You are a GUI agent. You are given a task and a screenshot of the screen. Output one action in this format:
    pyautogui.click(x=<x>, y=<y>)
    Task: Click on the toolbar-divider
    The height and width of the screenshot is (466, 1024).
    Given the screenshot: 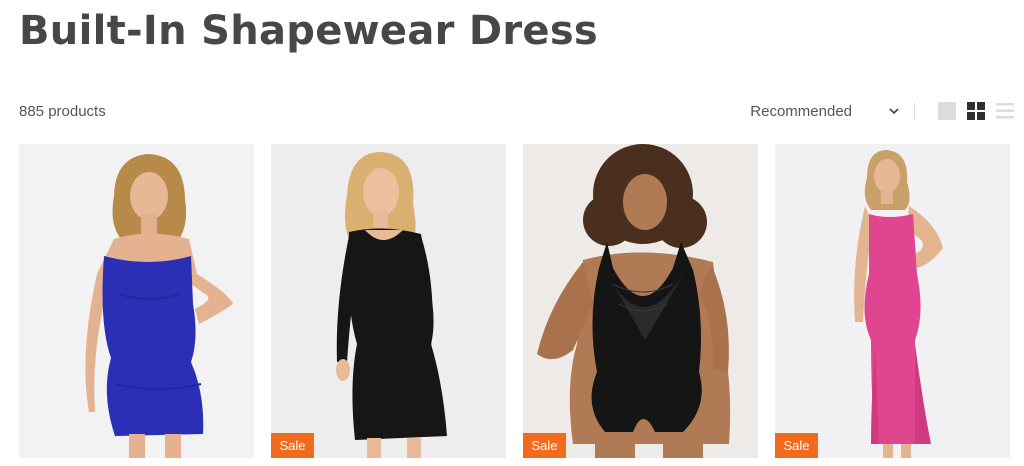 What is the action you would take?
    pyautogui.click(x=914, y=111)
    